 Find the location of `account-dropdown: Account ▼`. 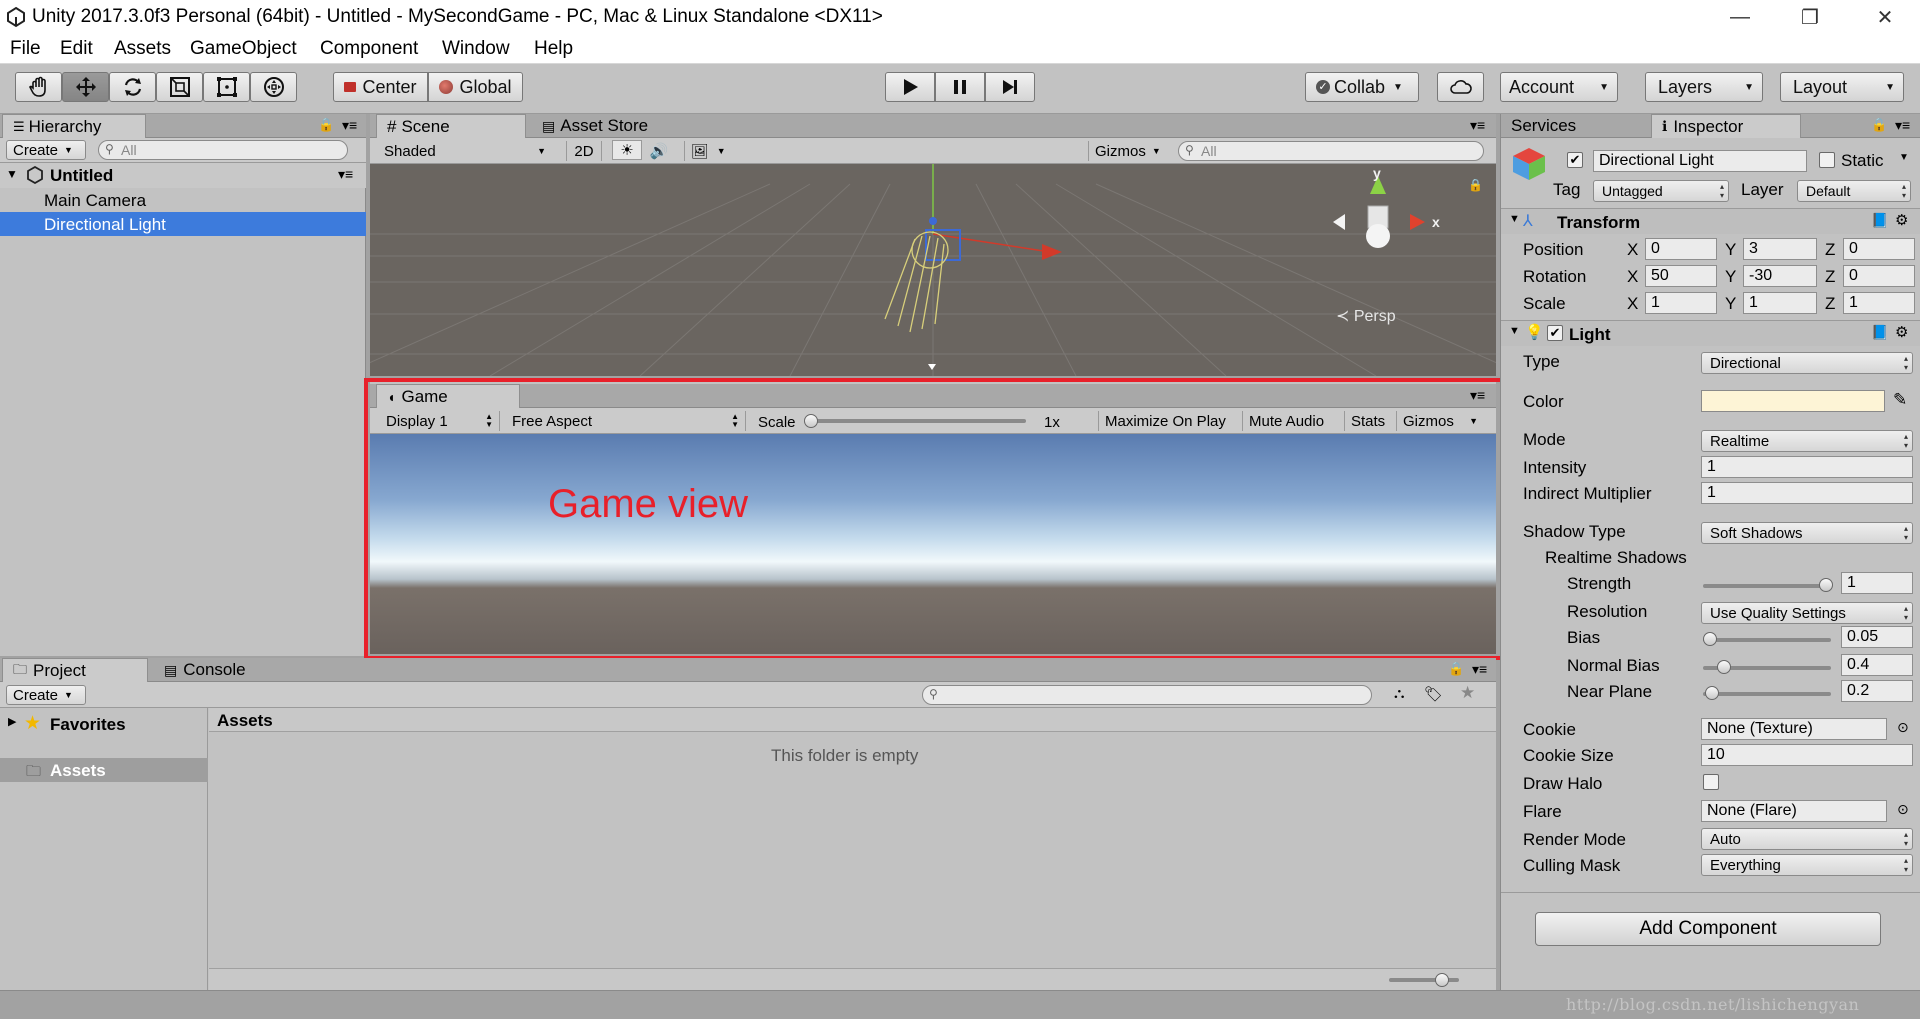

account-dropdown: Account ▼ is located at coordinates (1559, 87).